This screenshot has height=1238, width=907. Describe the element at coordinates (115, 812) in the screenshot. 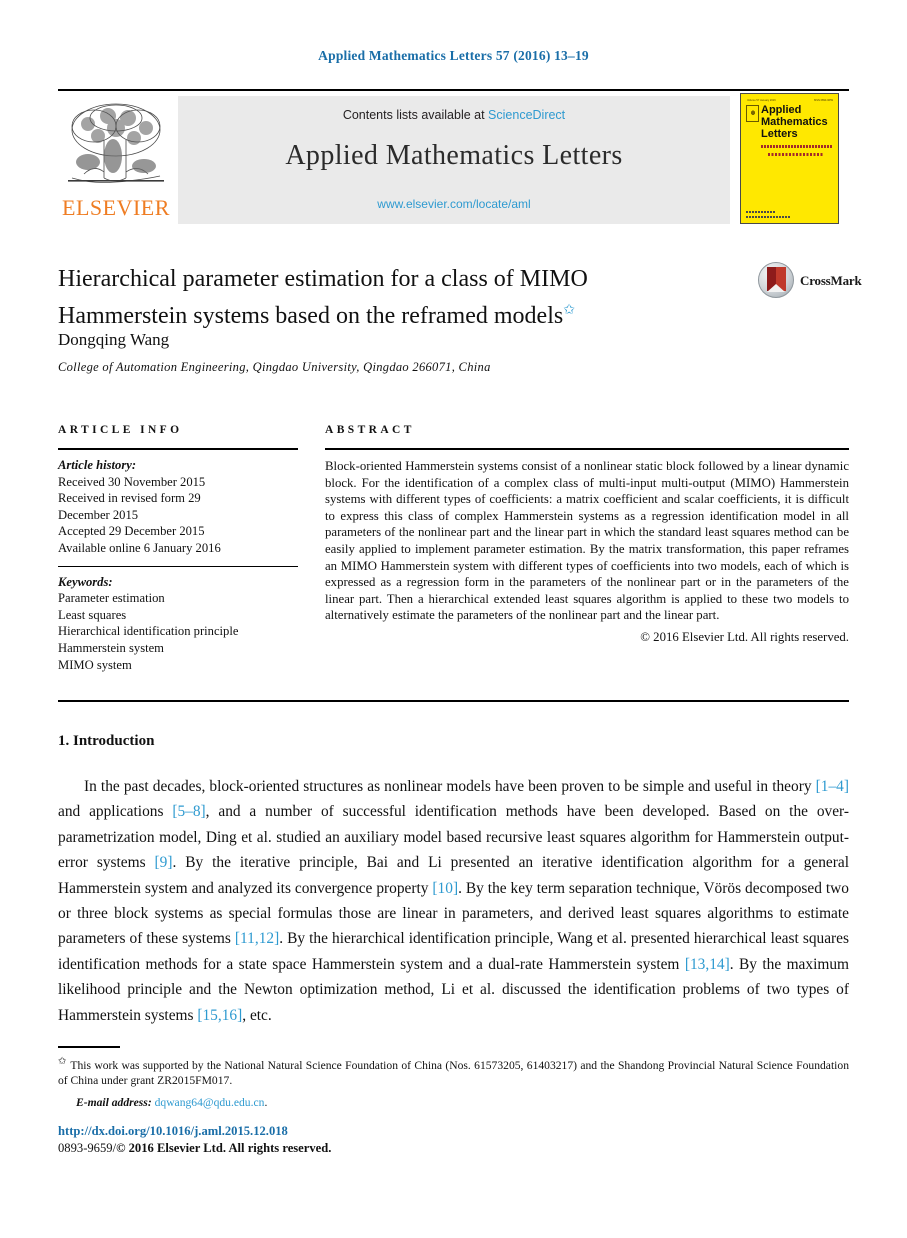

I see `paragraph-text: and applications` at that location.